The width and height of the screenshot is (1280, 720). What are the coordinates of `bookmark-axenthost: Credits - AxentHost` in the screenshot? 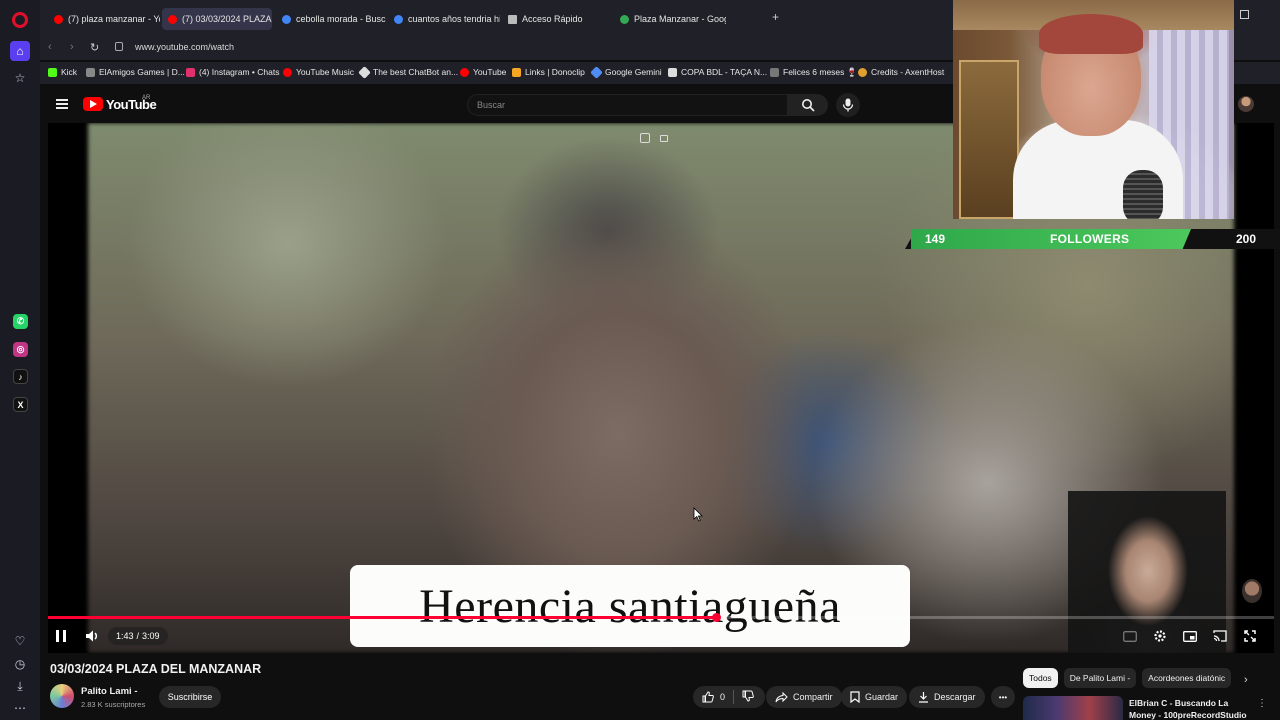 It's located at (901, 72).